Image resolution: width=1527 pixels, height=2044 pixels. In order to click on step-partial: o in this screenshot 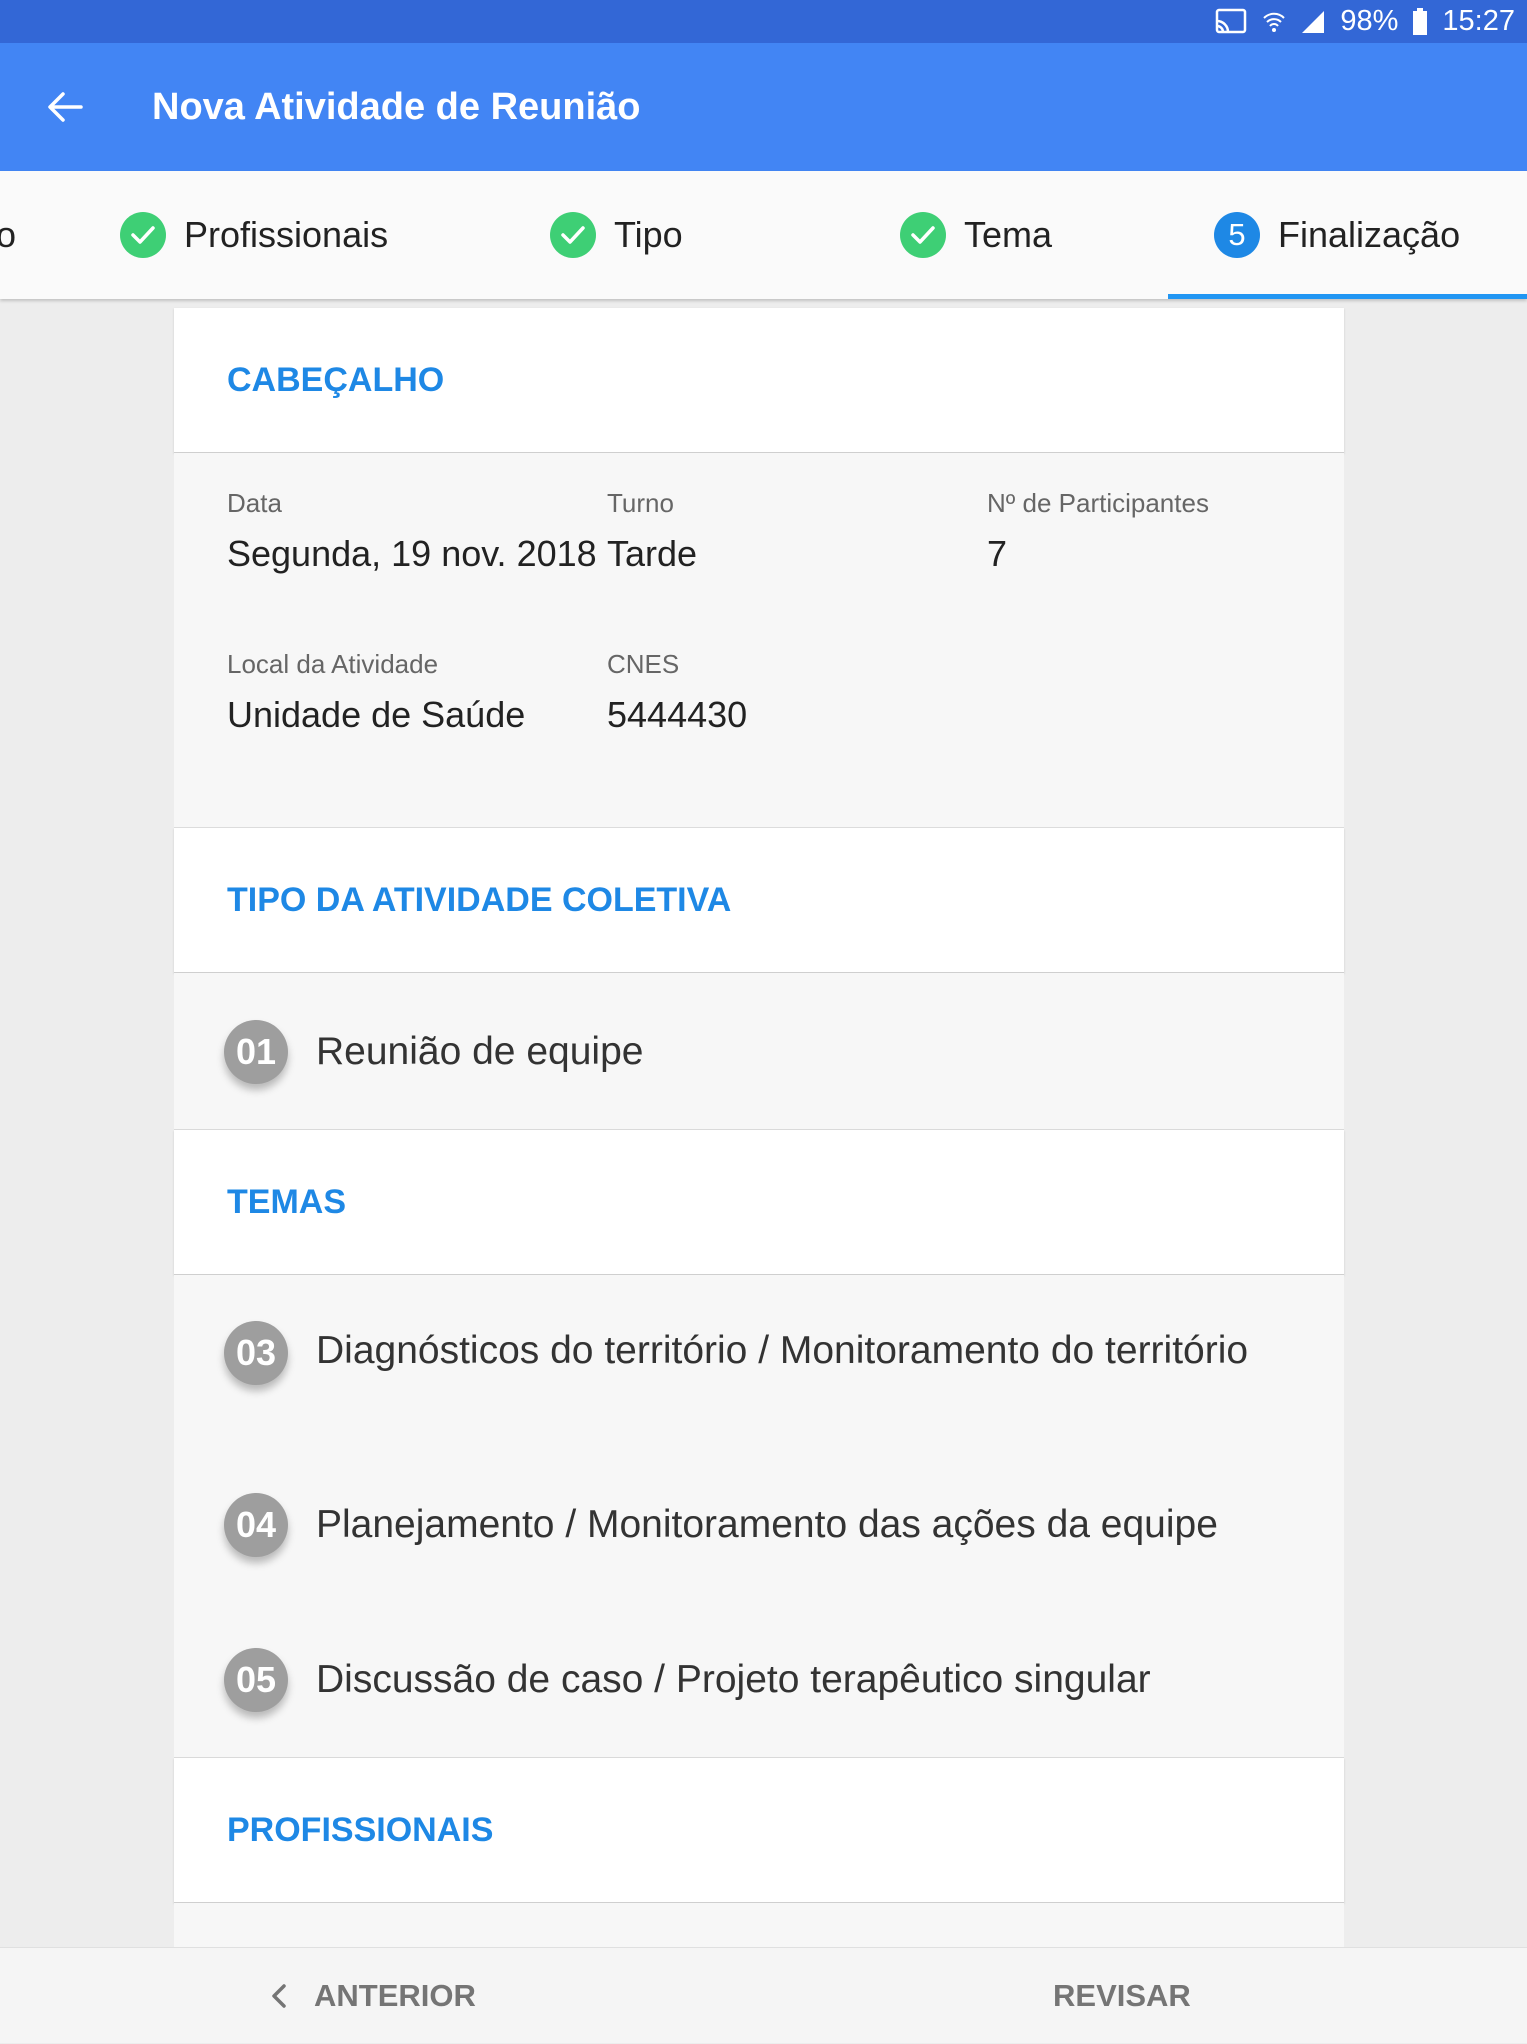, I will do `click(8, 235)`.